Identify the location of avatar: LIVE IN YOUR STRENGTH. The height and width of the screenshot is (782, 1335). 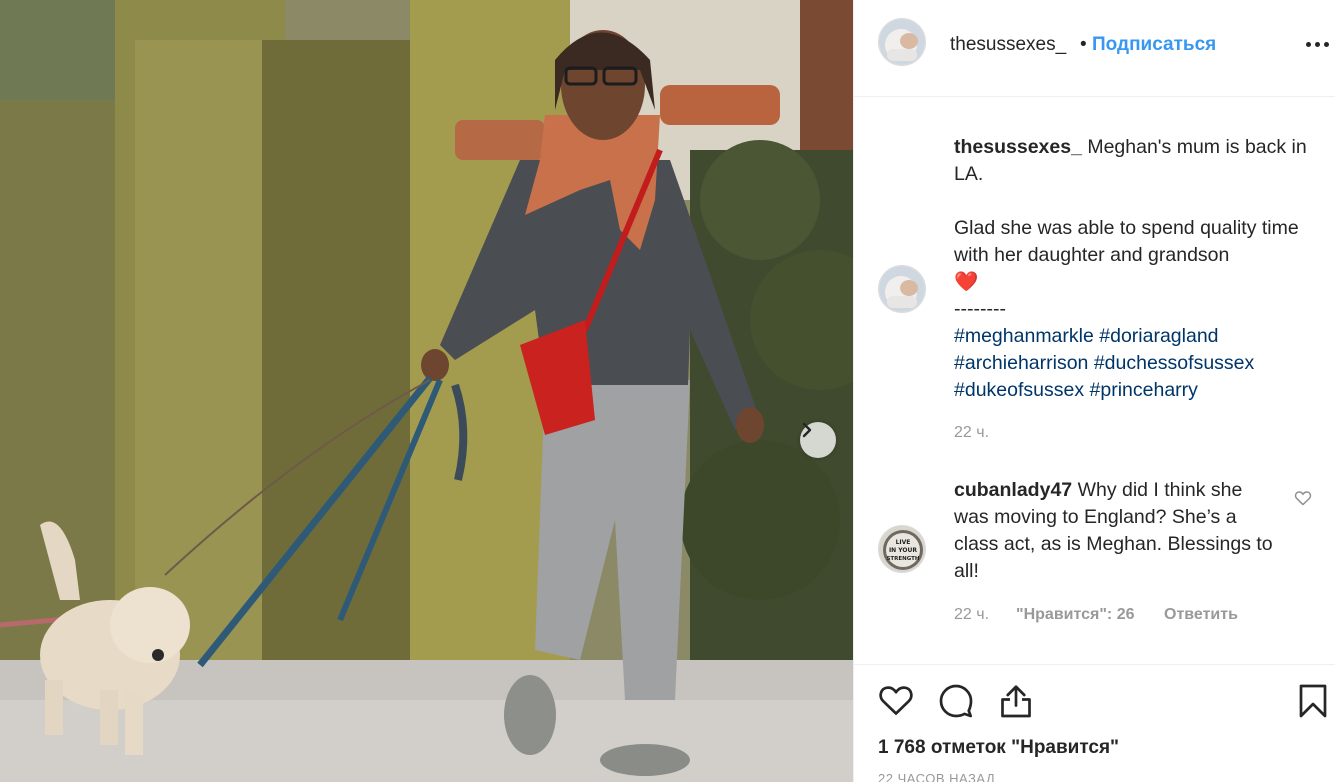
(902, 549).